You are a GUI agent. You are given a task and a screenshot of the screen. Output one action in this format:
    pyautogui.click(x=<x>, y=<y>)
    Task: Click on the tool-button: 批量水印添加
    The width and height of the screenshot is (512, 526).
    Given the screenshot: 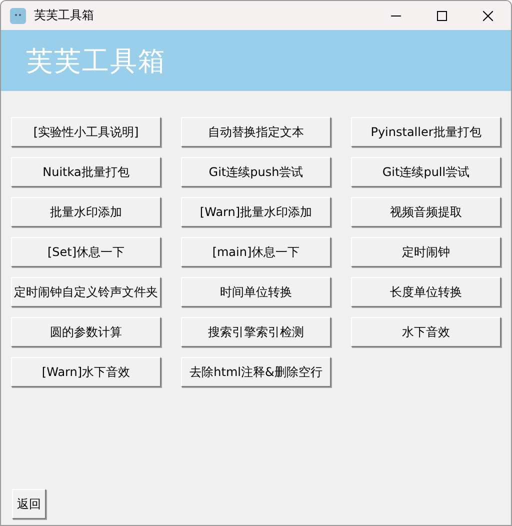 What is the action you would take?
    pyautogui.click(x=86, y=212)
    